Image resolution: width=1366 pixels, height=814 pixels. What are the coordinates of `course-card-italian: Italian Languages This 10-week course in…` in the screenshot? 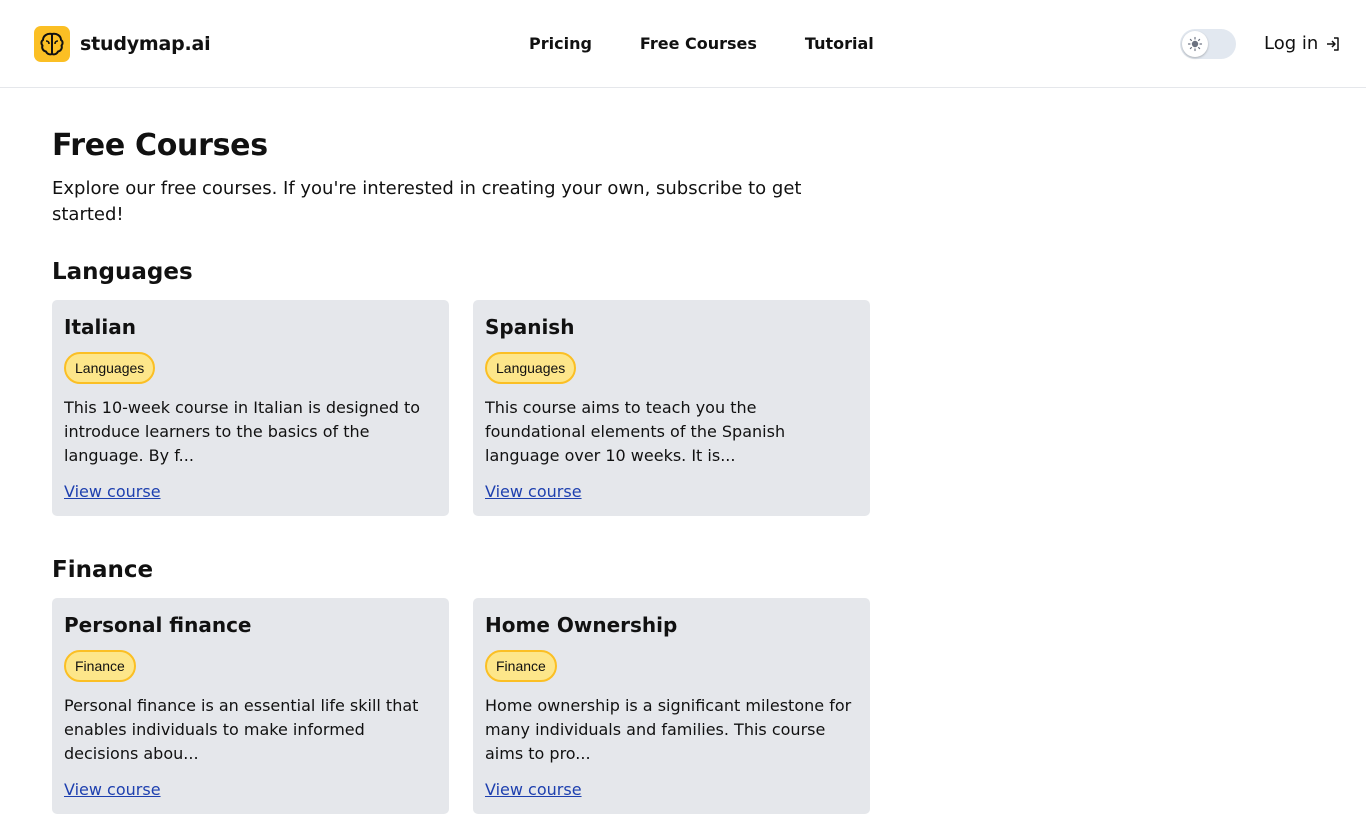 It's located at (250, 408).